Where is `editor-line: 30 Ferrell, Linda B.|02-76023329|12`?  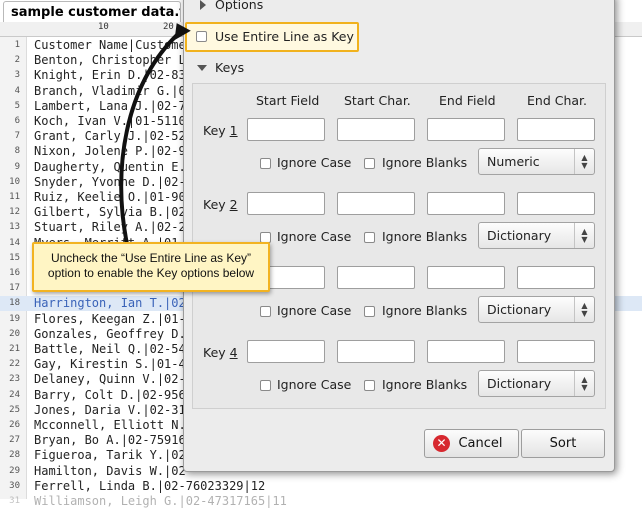 editor-line: 30 Ferrell, Linda B.|02-76023329|12 is located at coordinates (321, 486).